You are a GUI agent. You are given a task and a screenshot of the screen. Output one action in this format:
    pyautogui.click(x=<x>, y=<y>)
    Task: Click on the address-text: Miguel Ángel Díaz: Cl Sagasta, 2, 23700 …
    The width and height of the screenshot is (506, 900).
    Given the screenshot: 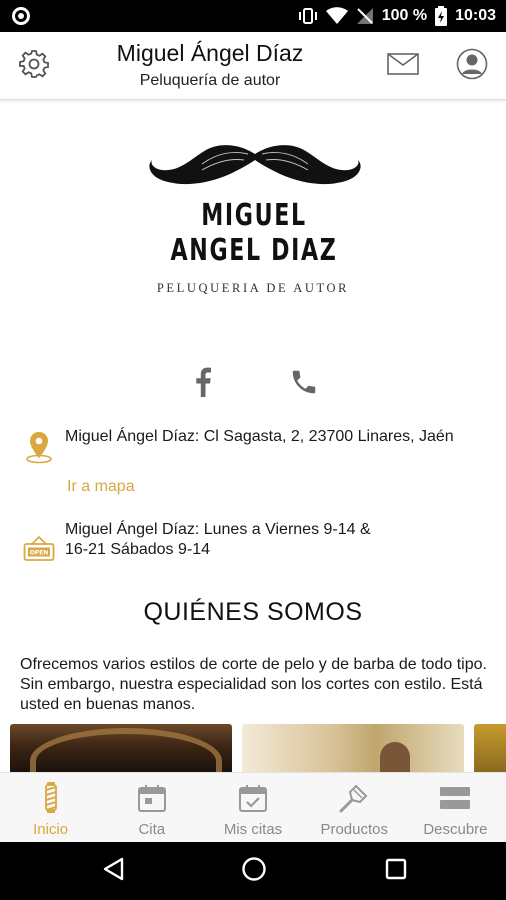 What is the action you would take?
    pyautogui.click(x=259, y=436)
    